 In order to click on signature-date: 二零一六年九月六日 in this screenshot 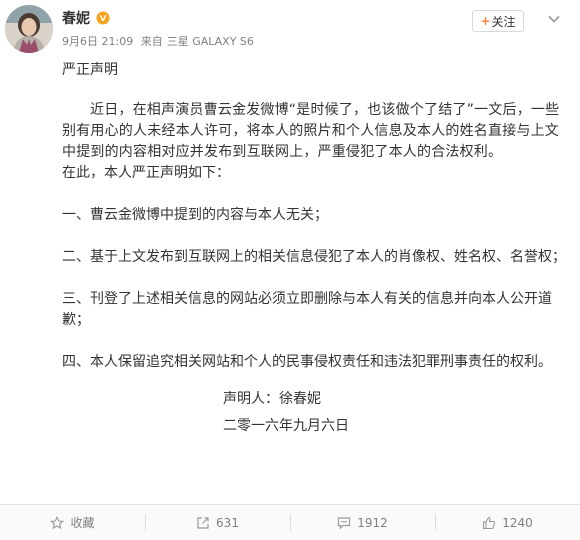, I will do `click(286, 426)`.